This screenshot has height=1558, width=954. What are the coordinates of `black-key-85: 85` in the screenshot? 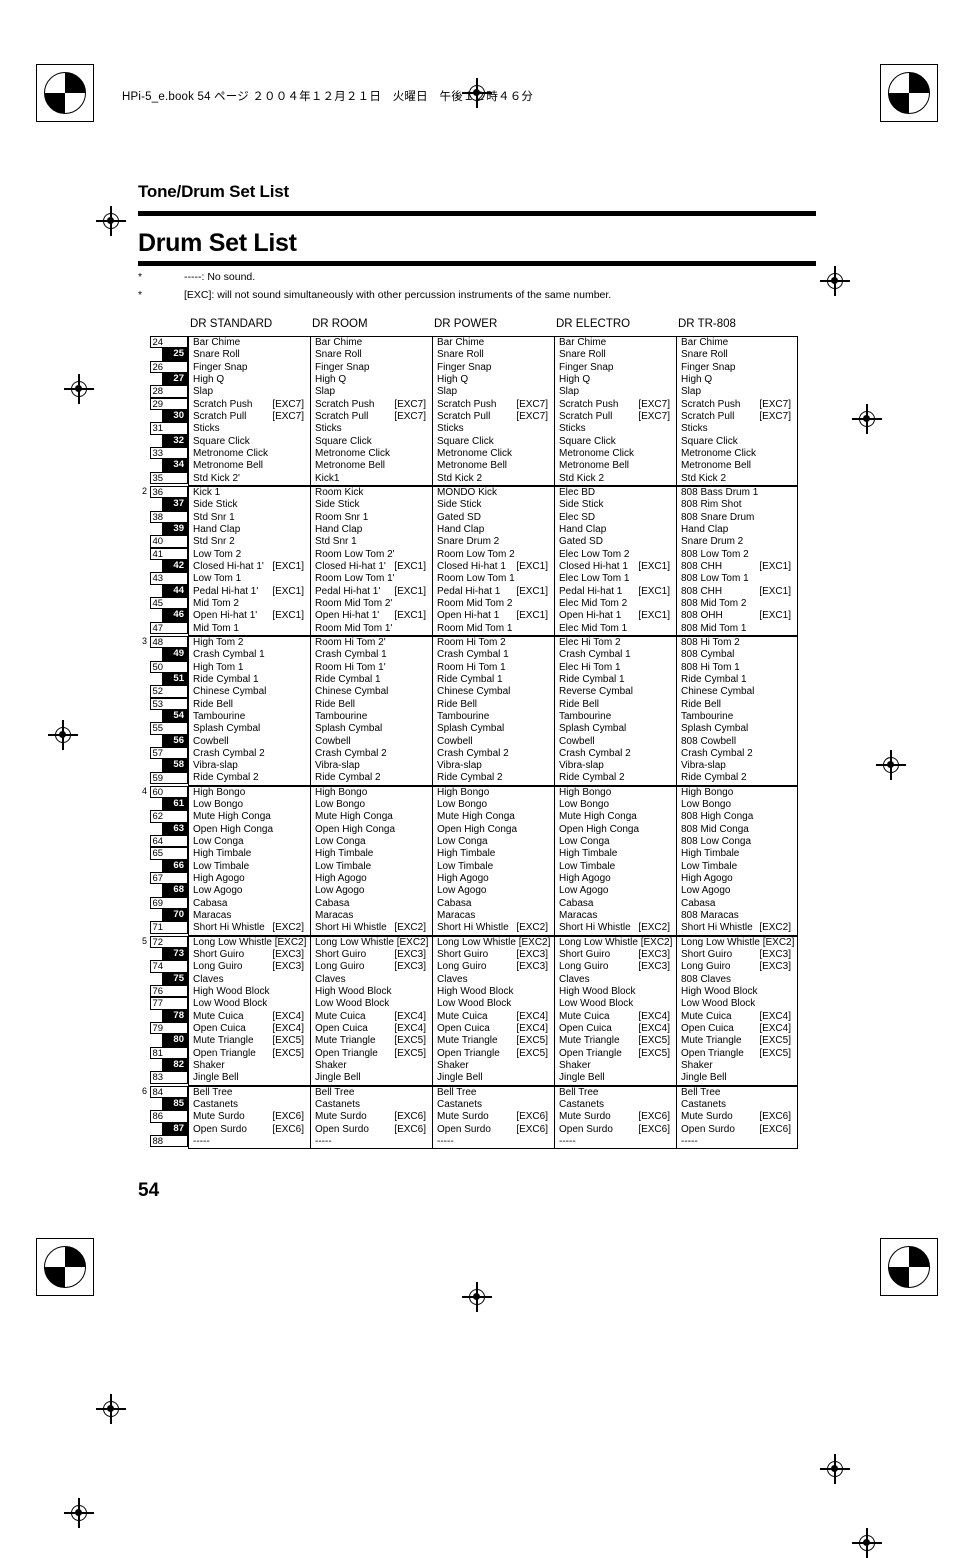 It's located at (175, 1104).